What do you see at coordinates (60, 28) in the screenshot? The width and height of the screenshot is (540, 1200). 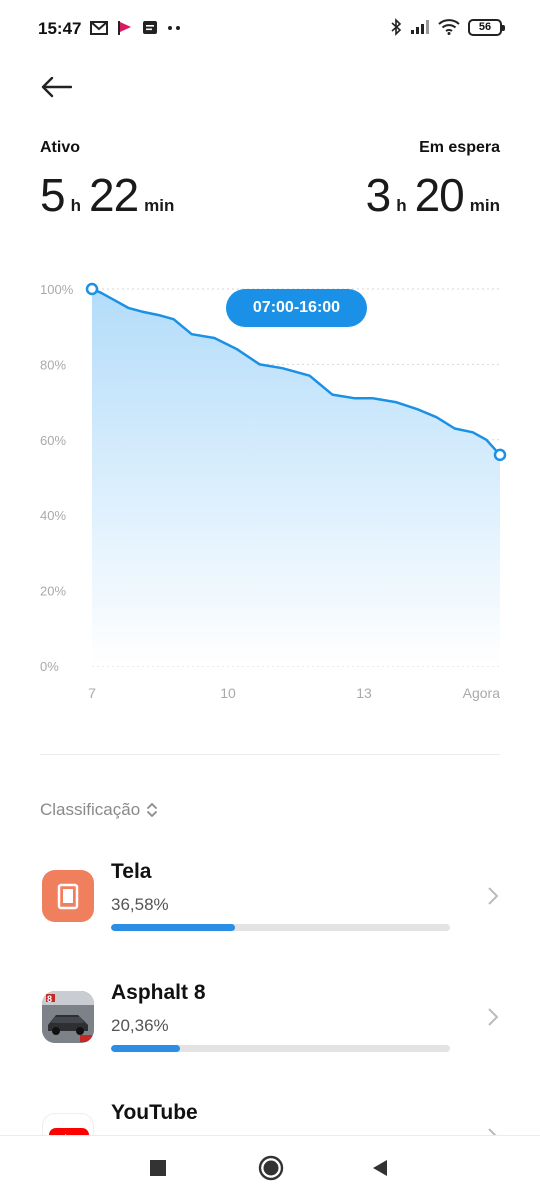 I see `status-time: 15:47` at bounding box center [60, 28].